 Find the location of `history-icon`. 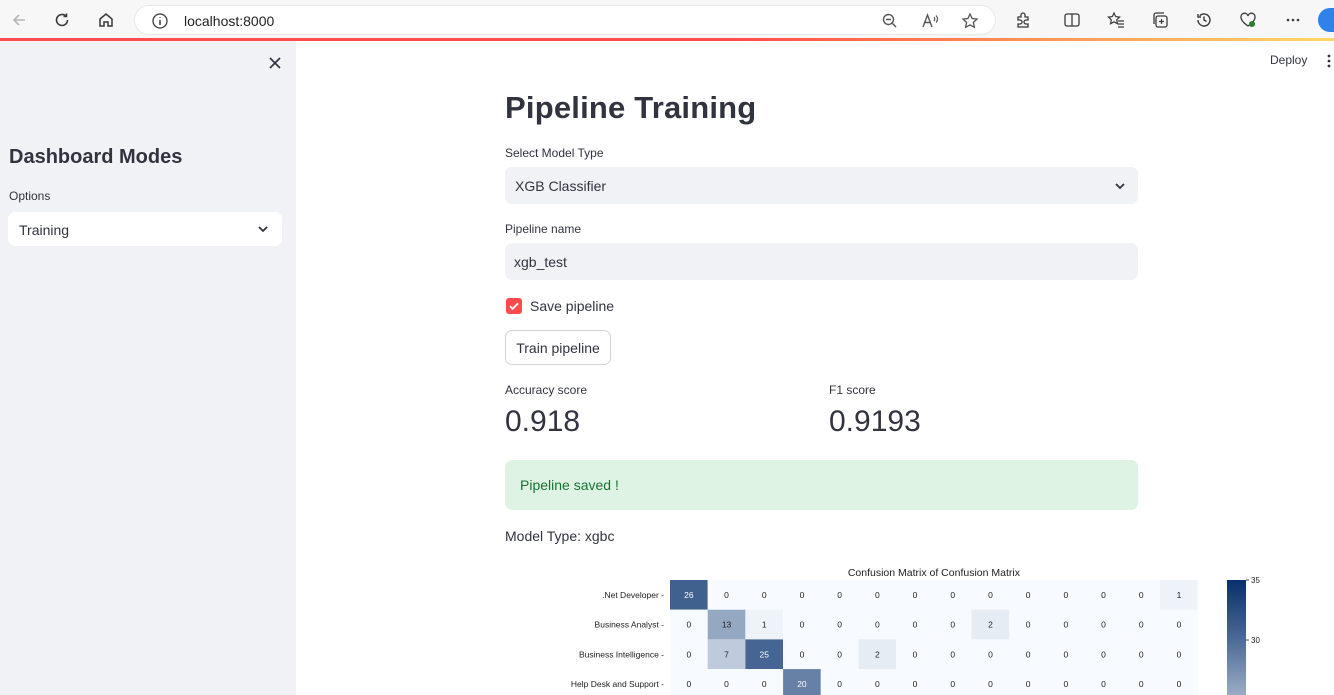

history-icon is located at coordinates (1204, 20).